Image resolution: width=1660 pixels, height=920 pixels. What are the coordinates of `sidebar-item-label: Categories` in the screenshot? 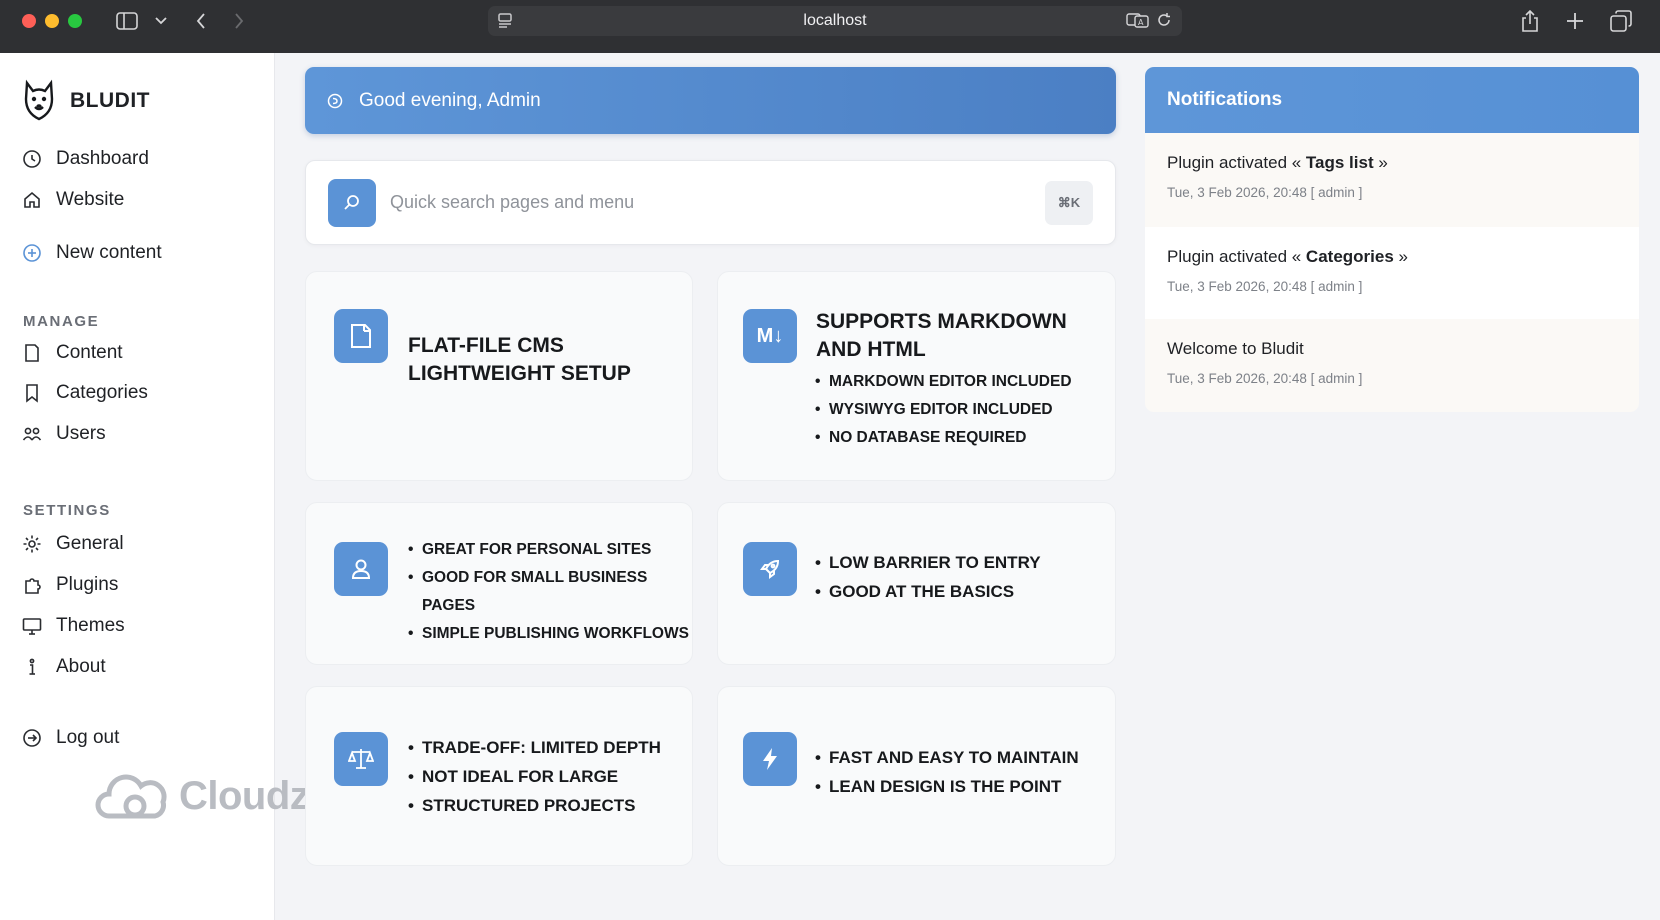 It's located at (102, 392).